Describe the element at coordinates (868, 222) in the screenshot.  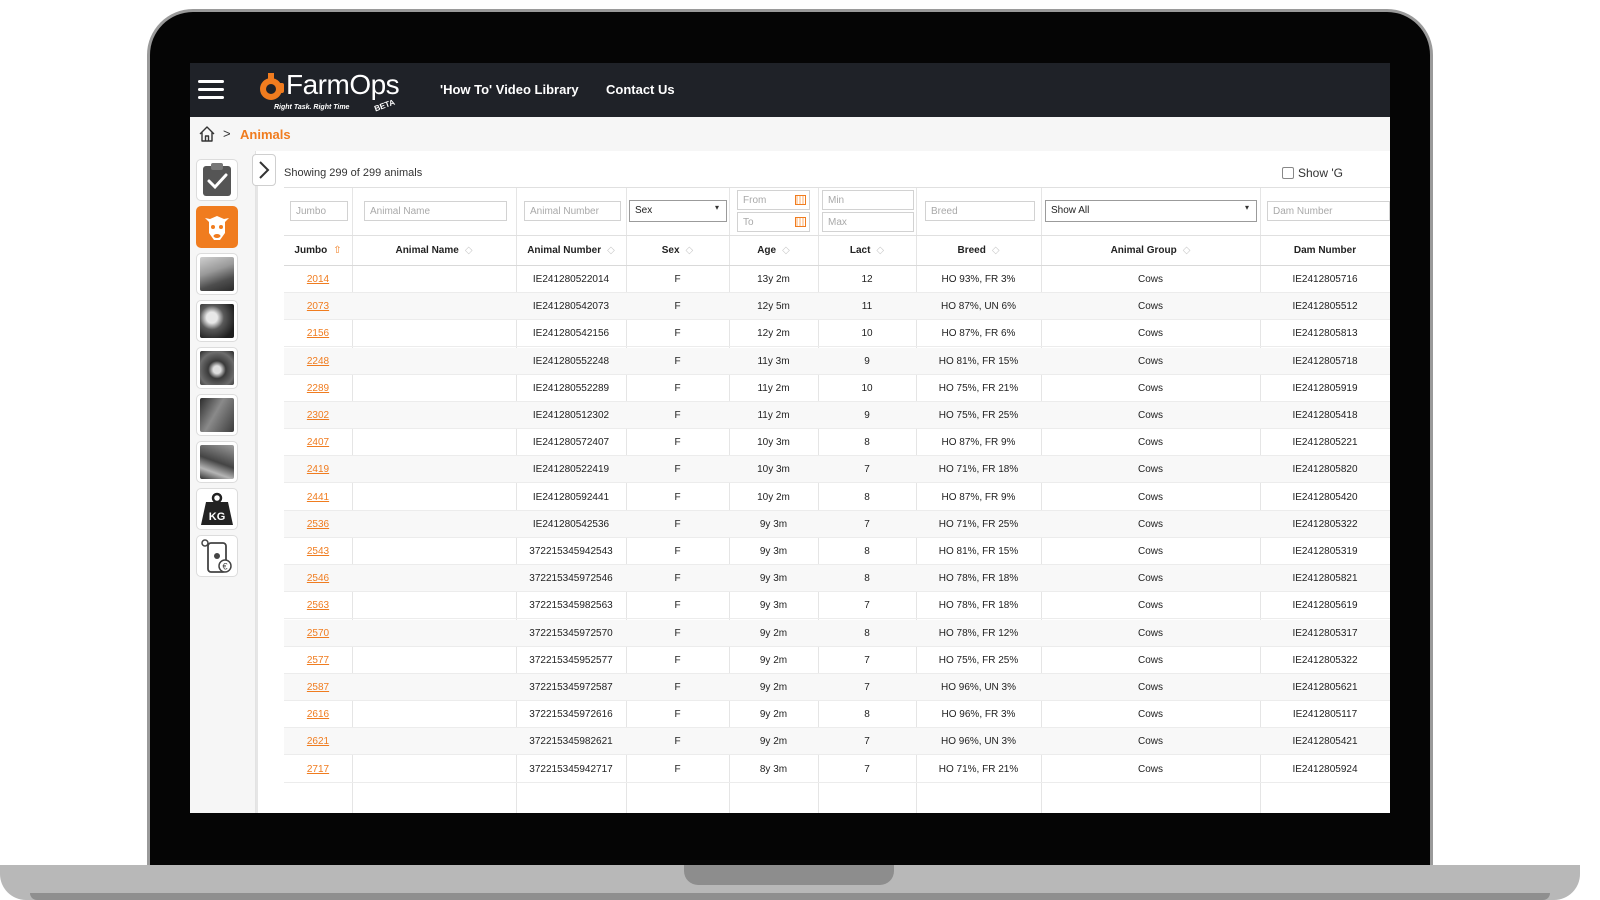
I see `lact-max-input: Max` at that location.